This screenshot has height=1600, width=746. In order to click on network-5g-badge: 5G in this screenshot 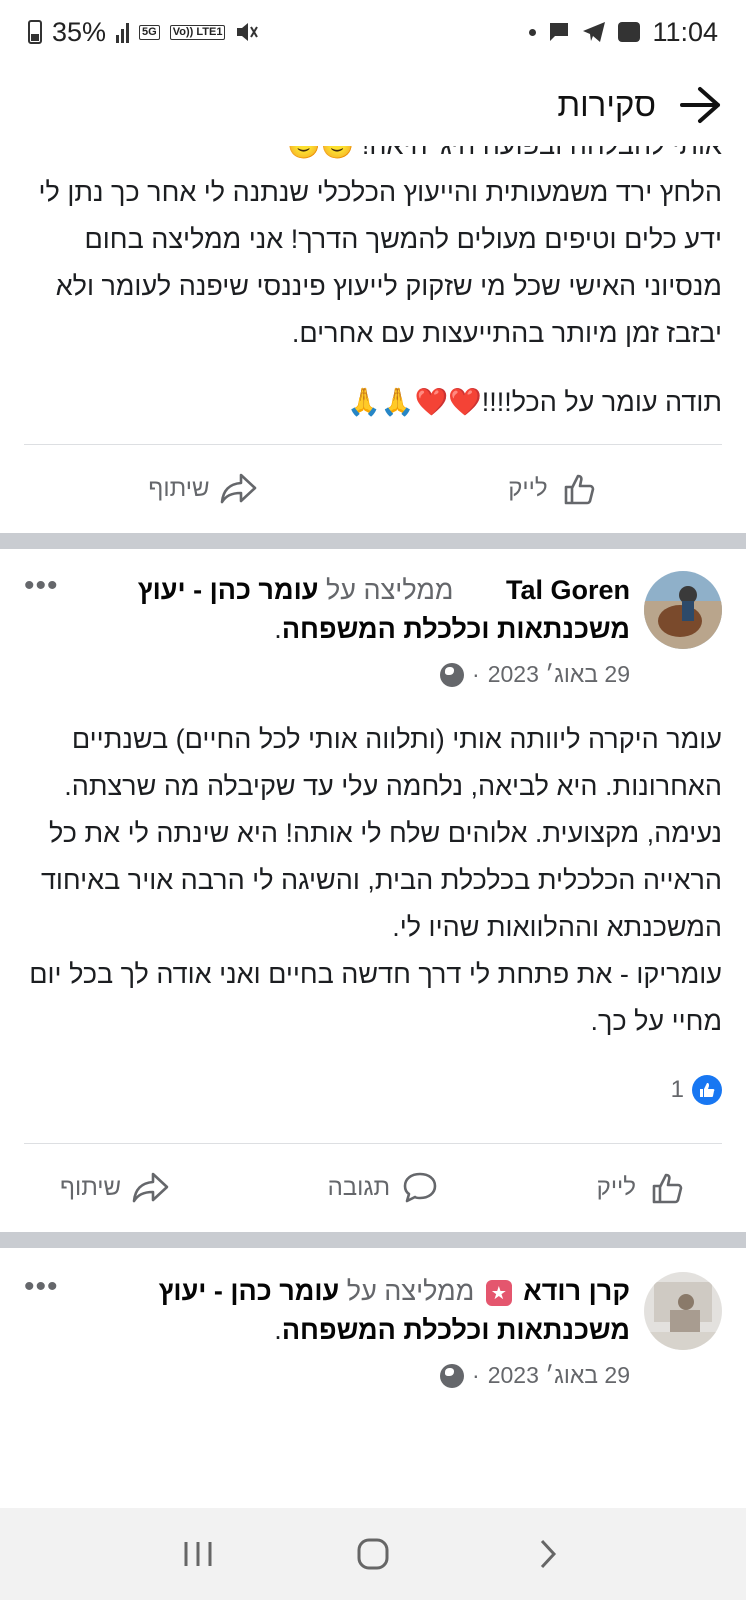, I will do `click(149, 32)`.